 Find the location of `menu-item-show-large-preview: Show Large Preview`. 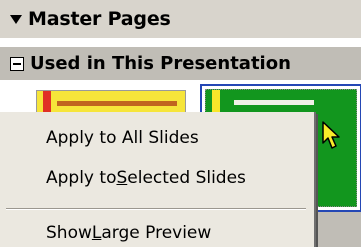

menu-item-show-large-preview: Show Large Preview is located at coordinates (158, 231).